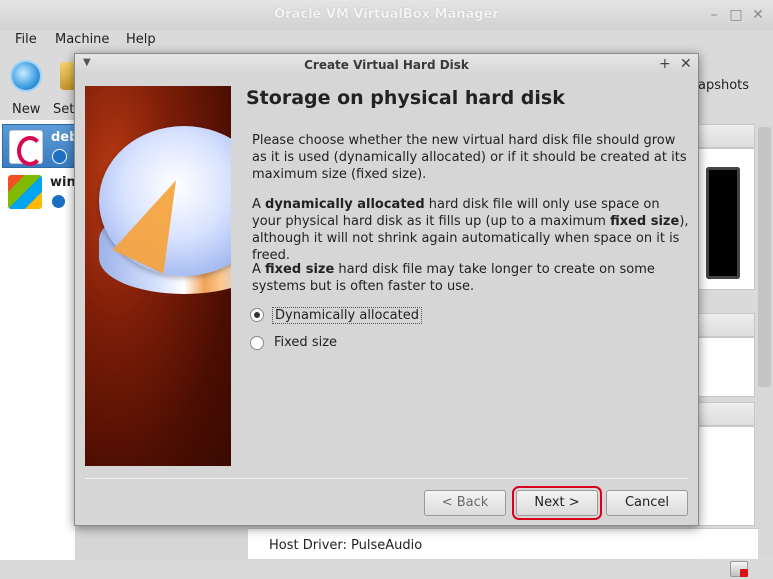  I want to click on menu-machine: Machine, so click(82, 39).